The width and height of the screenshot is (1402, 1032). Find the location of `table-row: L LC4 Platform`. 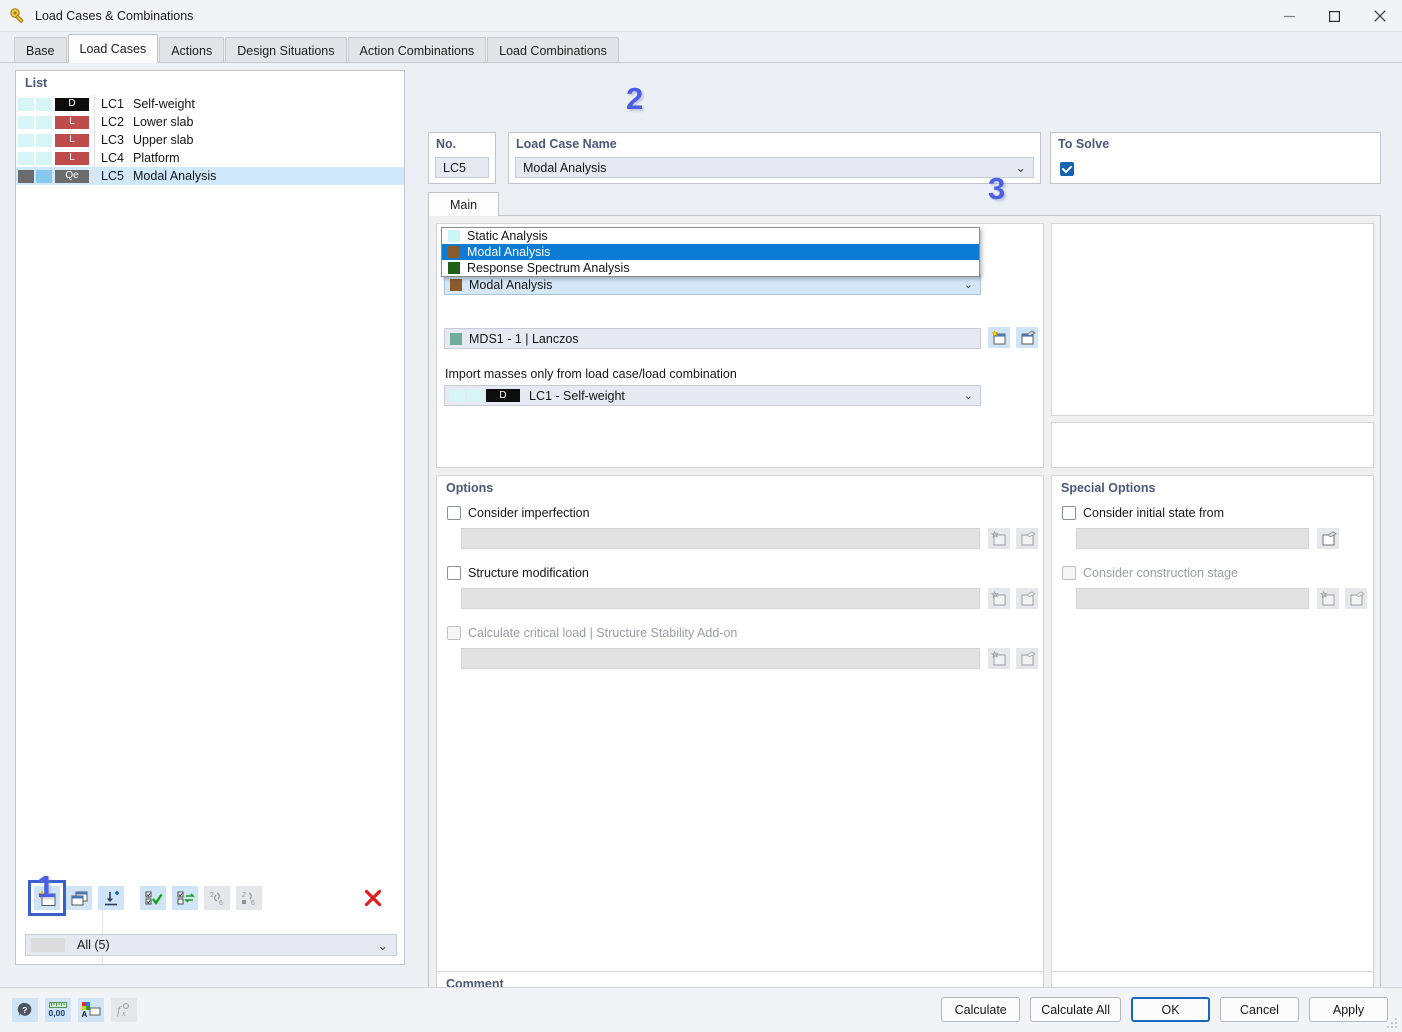

table-row: L LC4 Platform is located at coordinates (210, 158).